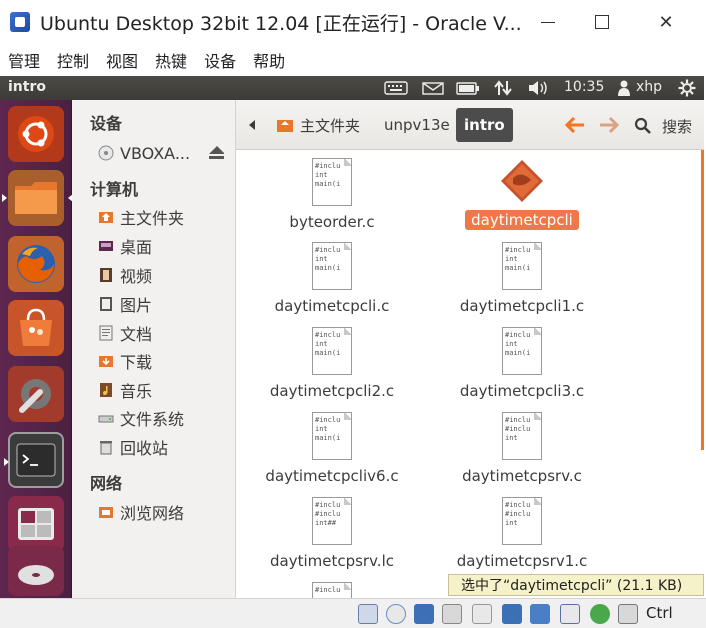 The image size is (706, 628). What do you see at coordinates (659, 613) in the screenshot?
I see `host-key-label: Ctrl` at bounding box center [659, 613].